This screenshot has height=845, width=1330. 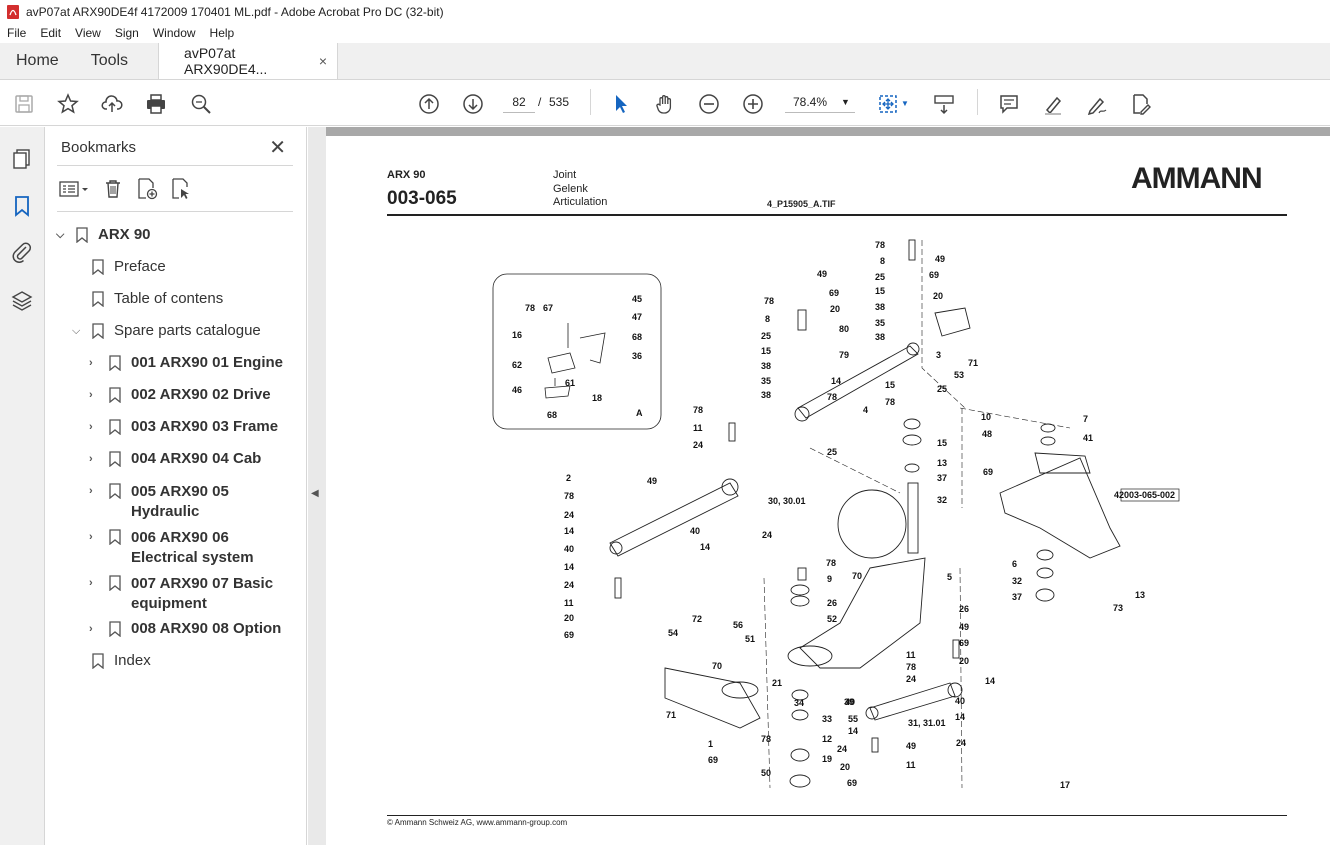 I want to click on bookmark-preface: Preface, so click(x=119, y=266).